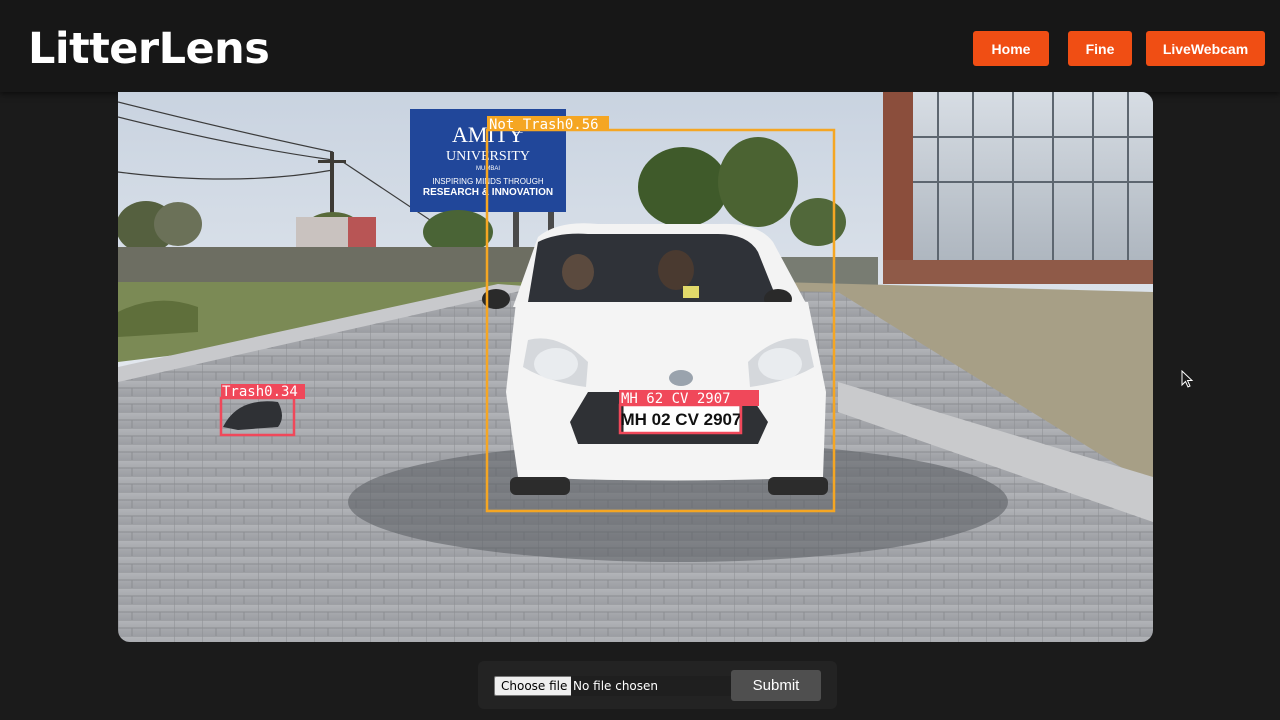 The height and width of the screenshot is (720, 1280). I want to click on top-navbar: LitterLens Home Fine LiveWebcam, so click(640, 46).